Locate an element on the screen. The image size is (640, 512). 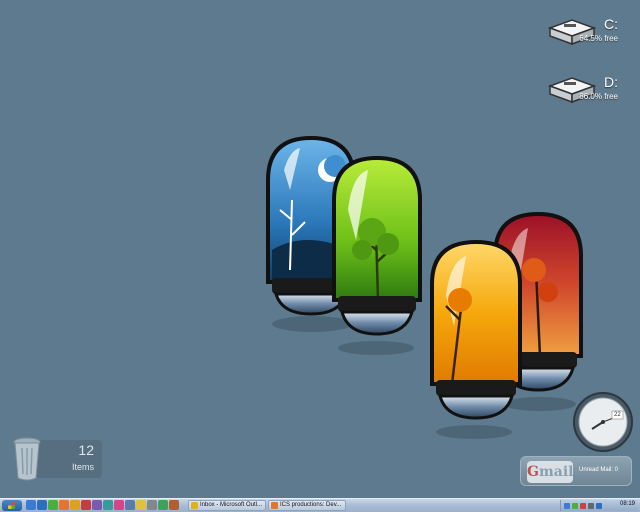
drive-c-gadget: C: 64.5% free is located at coordinates (591, 34).